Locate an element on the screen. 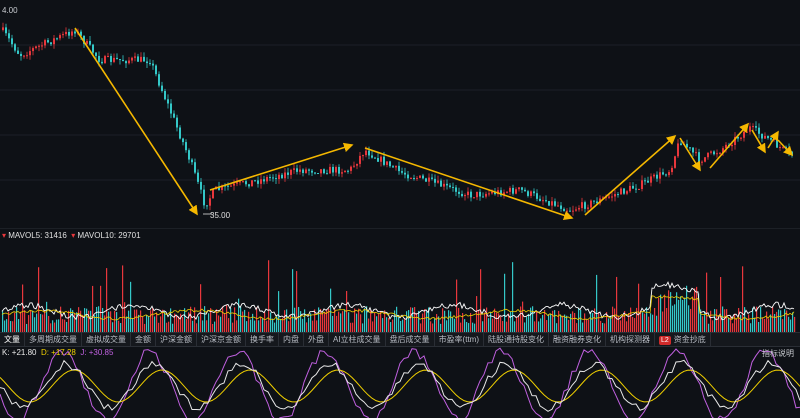  tab-2: 虚拟成交量 is located at coordinates (106, 339).